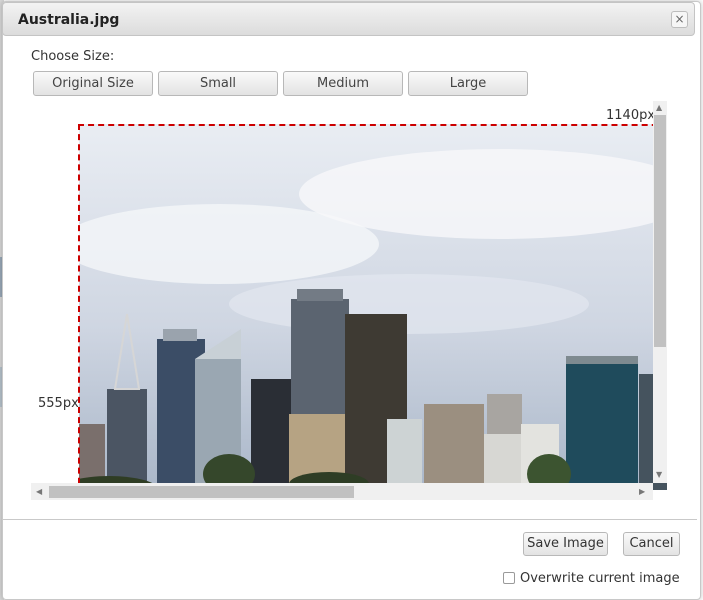  What do you see at coordinates (659, 108) in the screenshot?
I see `scroll-up-icon: ▲` at bounding box center [659, 108].